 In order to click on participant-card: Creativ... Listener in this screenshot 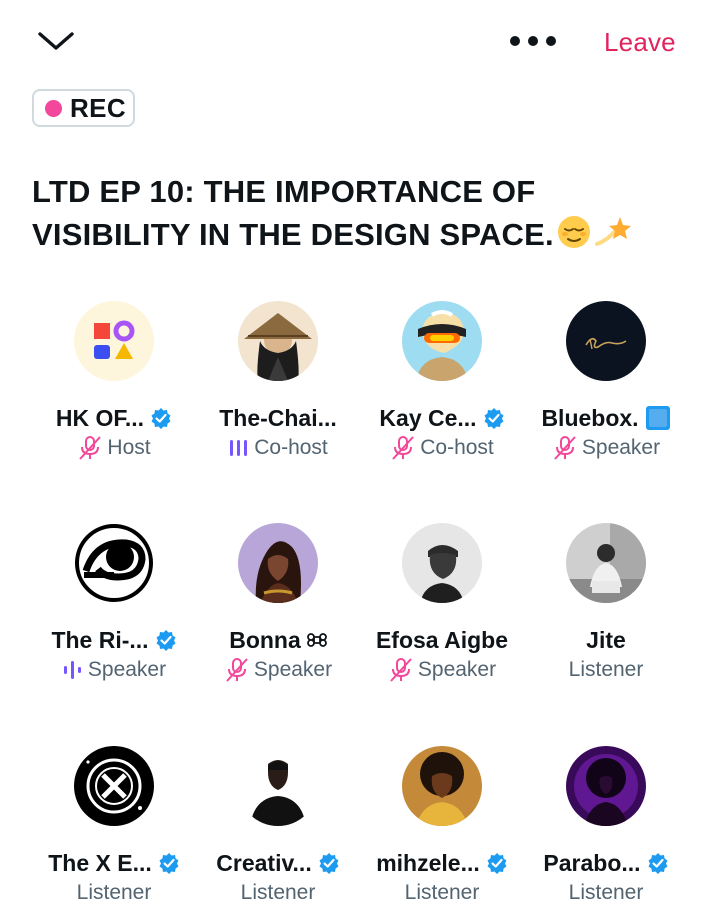, I will do `click(278, 827)`.